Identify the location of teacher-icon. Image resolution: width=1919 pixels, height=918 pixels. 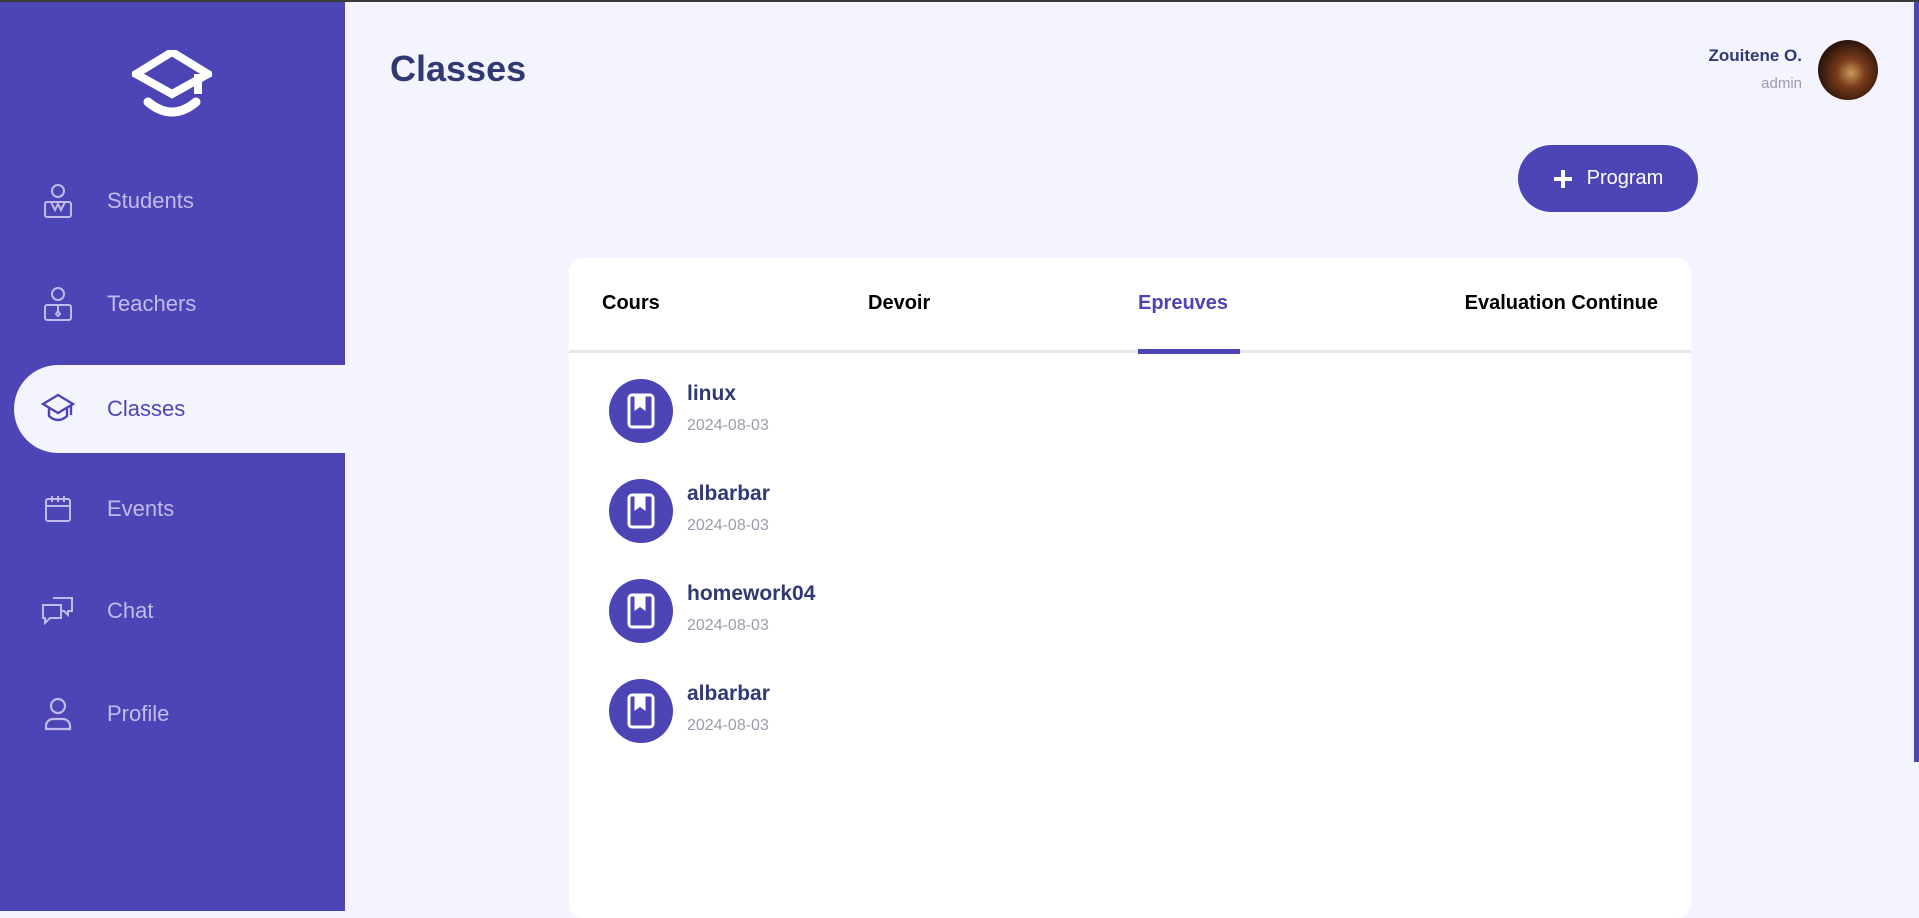
(58, 304).